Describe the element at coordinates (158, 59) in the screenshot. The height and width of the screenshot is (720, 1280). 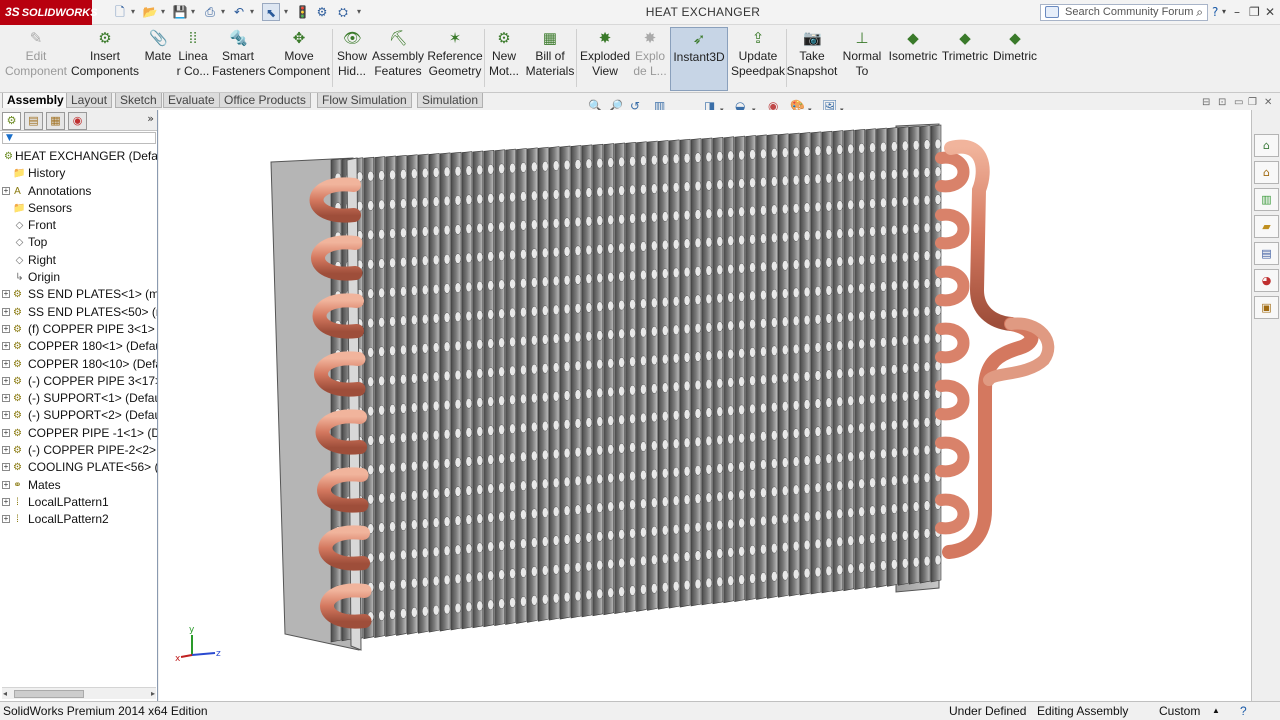
I see `mate-button: 📎 Mate` at that location.